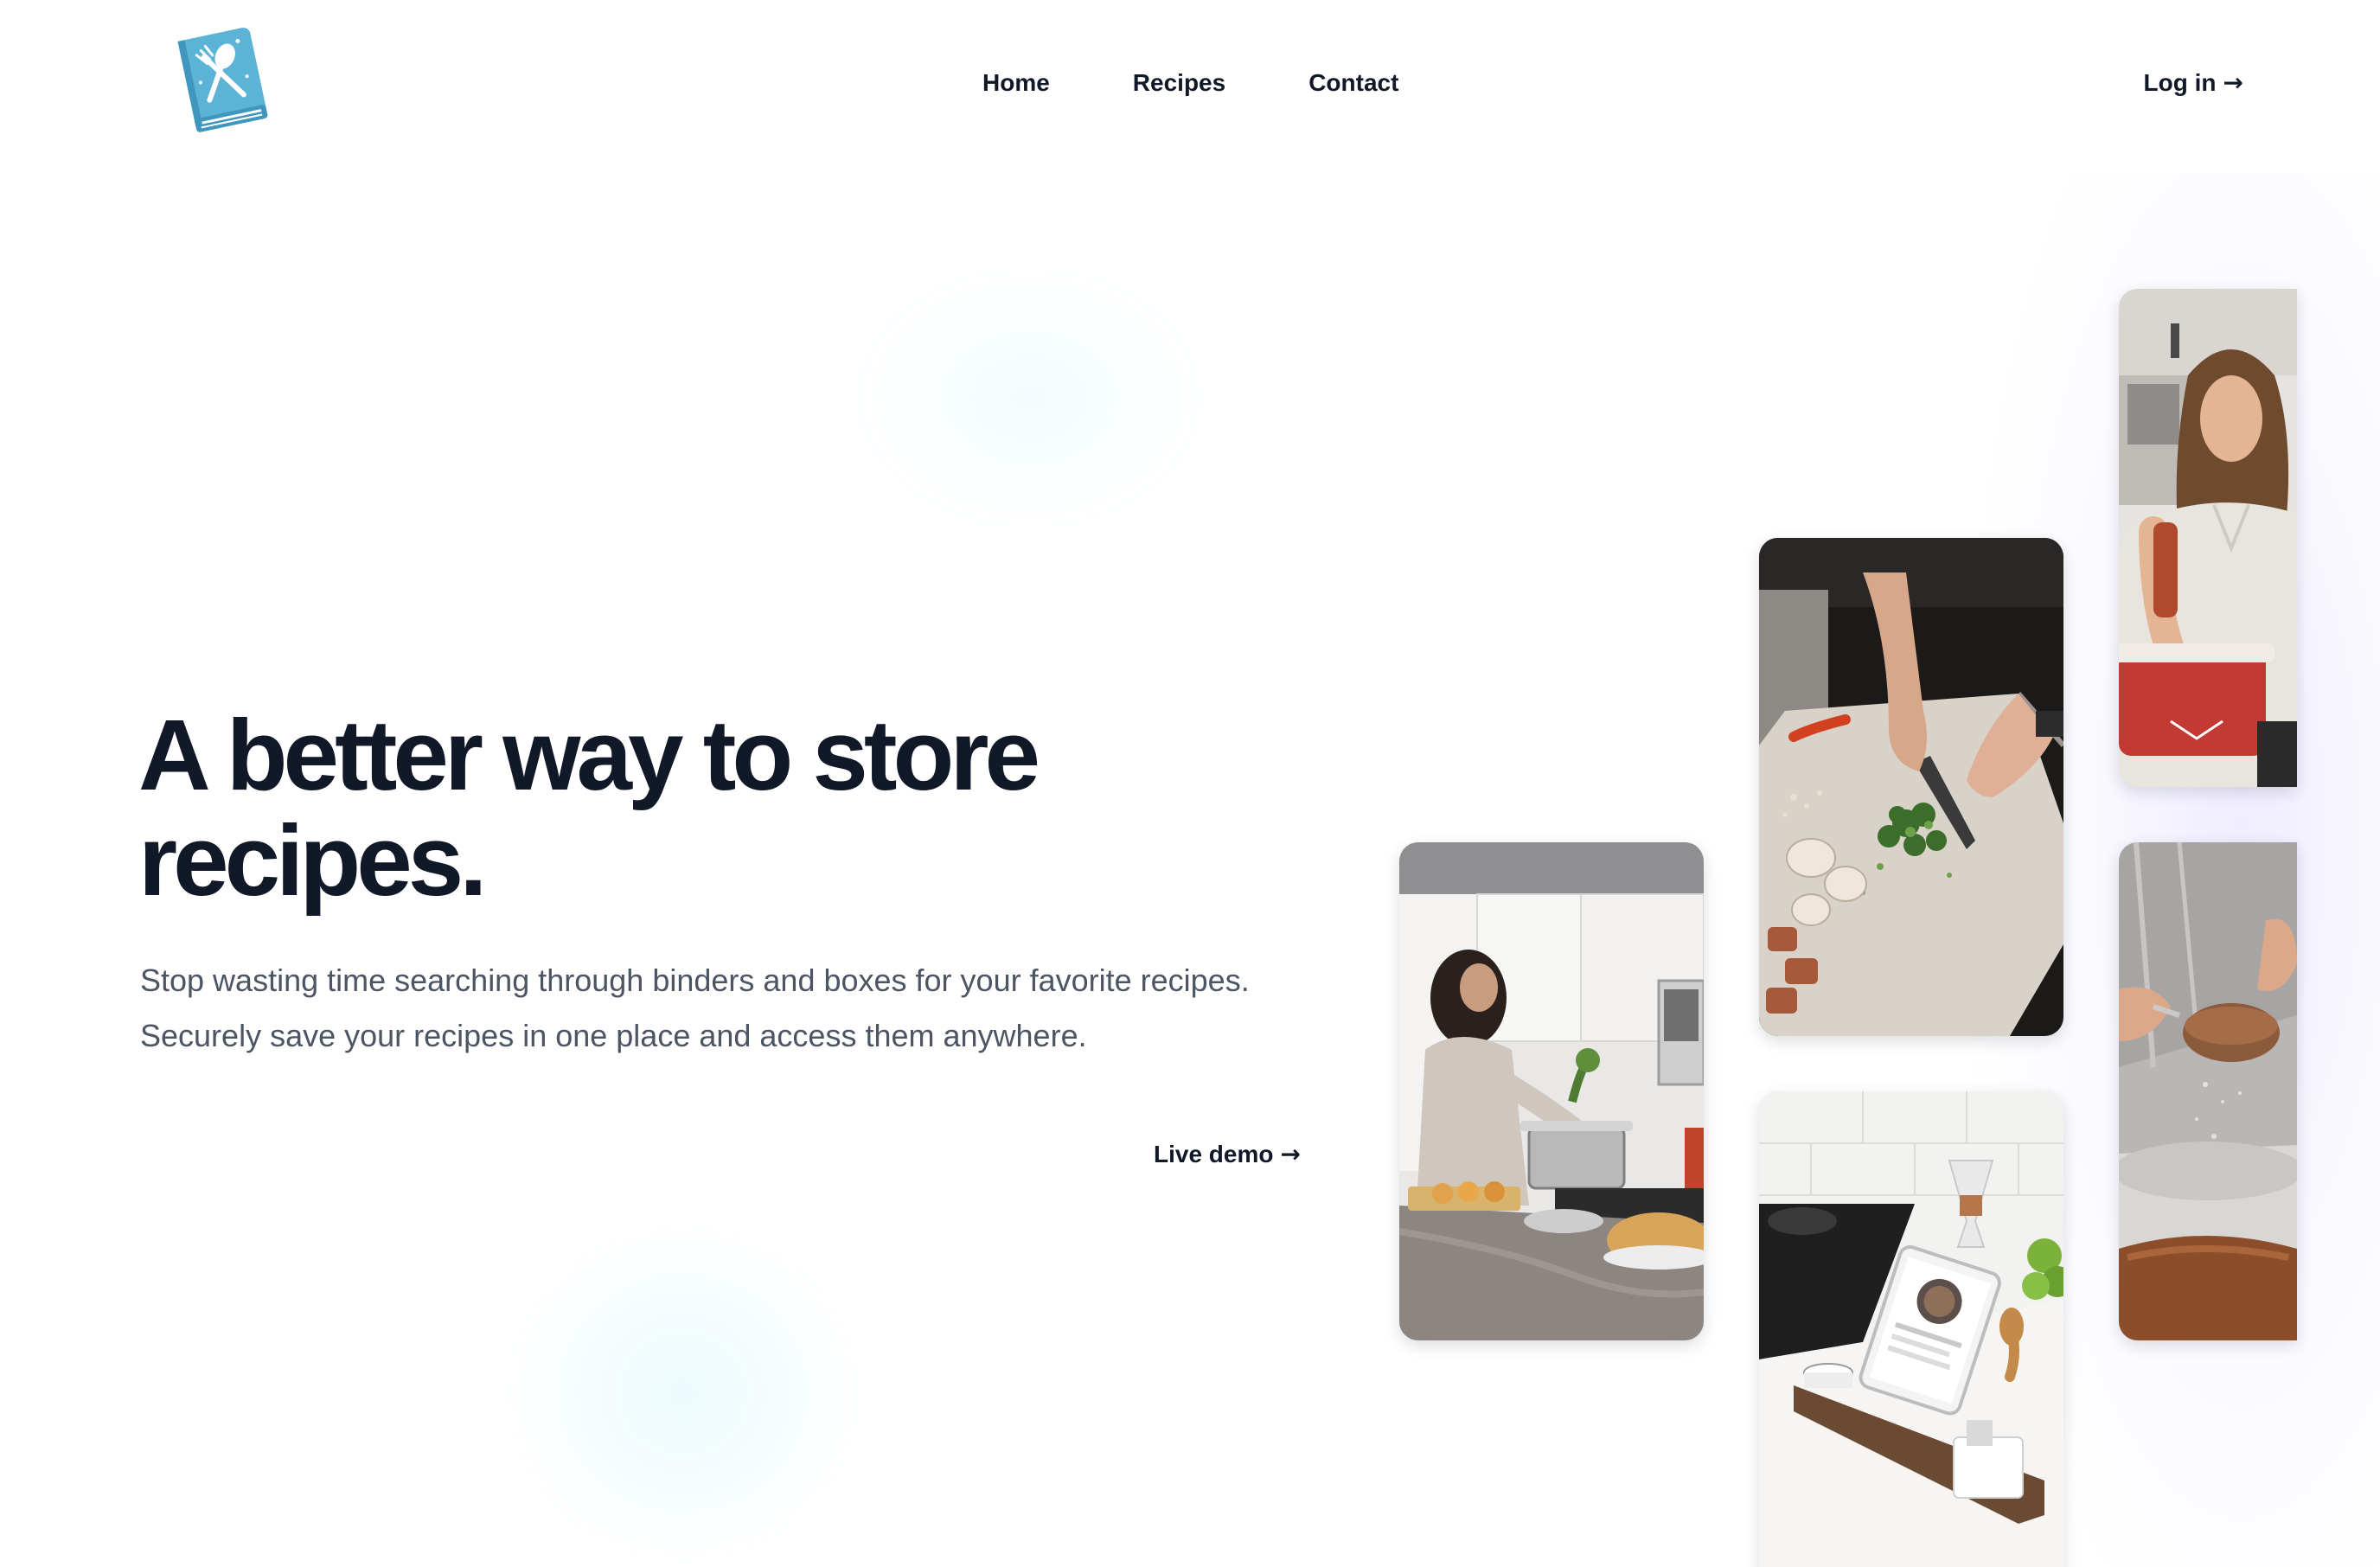 This screenshot has width=2380, height=1567. I want to click on tablet-recipe-stand-photo, so click(1911, 1329).